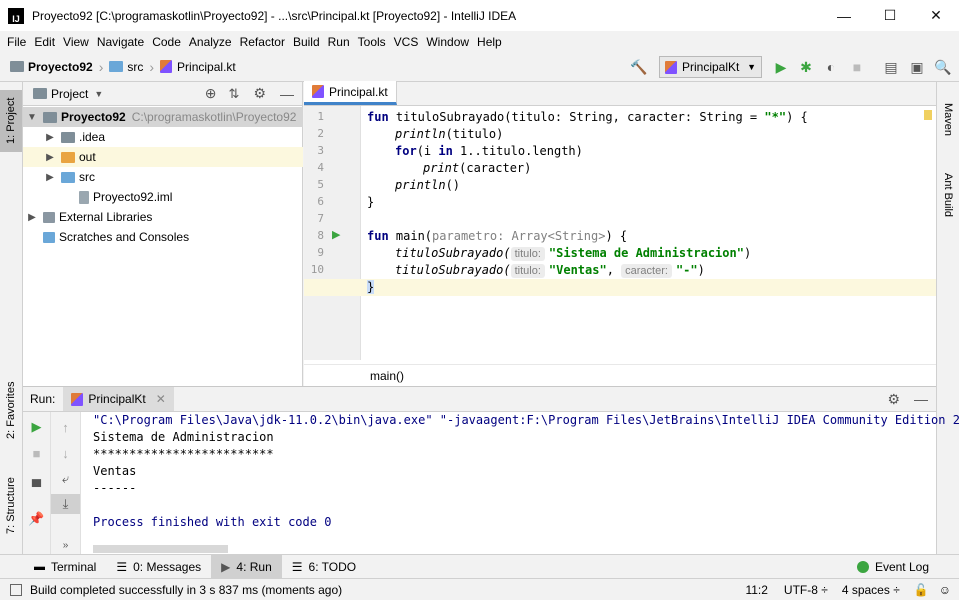 Image resolution: width=959 pixels, height=600 pixels. What do you see at coordinates (158, 567) in the screenshot?
I see `tab-messages: ☰ 0: Messages` at bounding box center [158, 567].